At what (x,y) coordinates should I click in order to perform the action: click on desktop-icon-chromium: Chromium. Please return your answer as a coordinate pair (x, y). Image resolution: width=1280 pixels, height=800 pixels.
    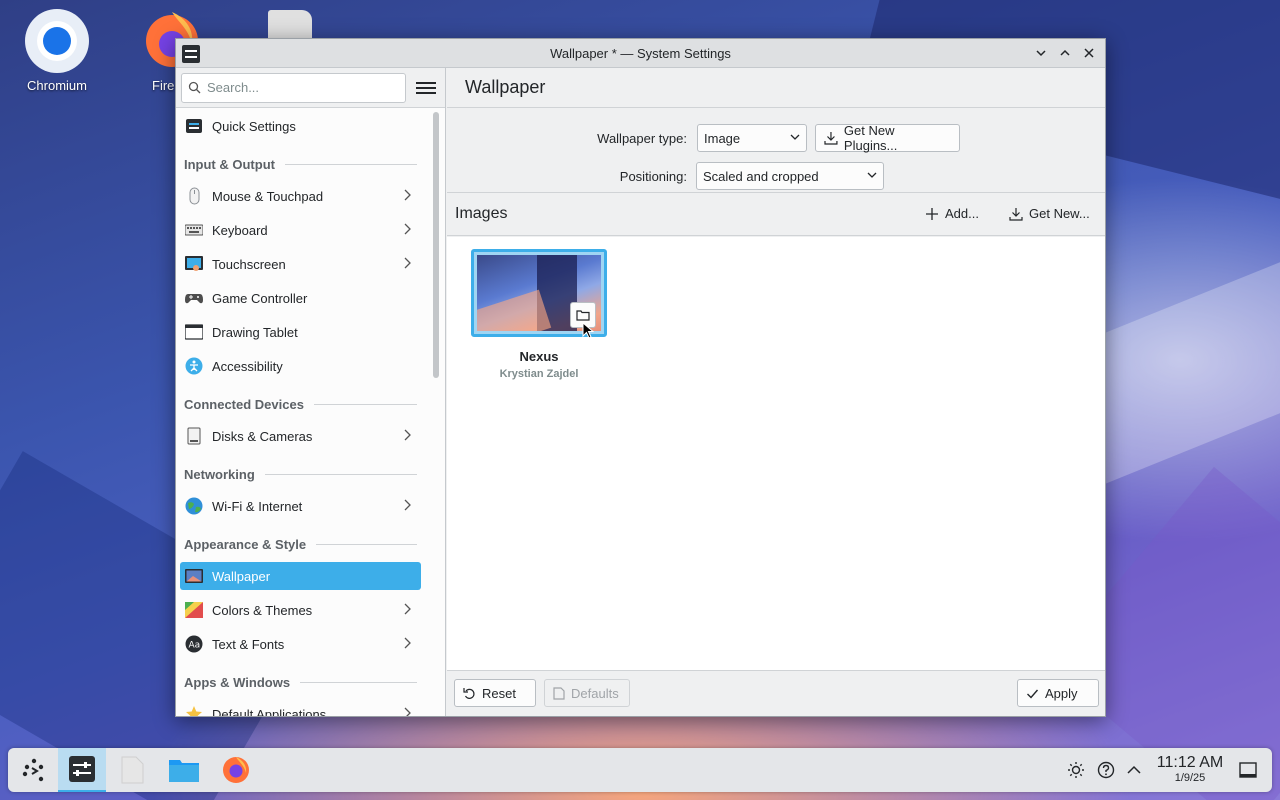
    Looking at the image, I should click on (57, 50).